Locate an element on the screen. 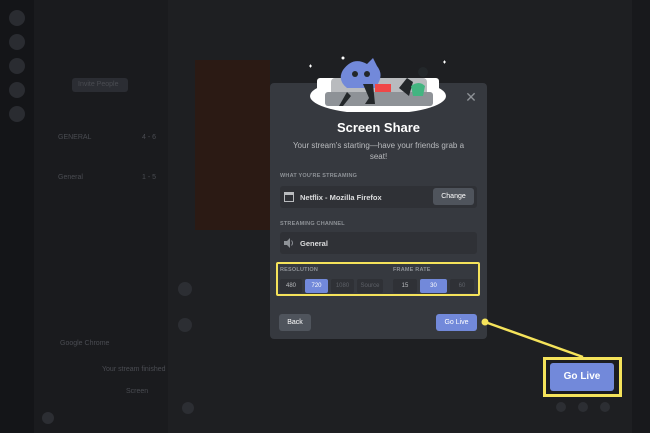  attach-icon is located at coordinates (188, 408).